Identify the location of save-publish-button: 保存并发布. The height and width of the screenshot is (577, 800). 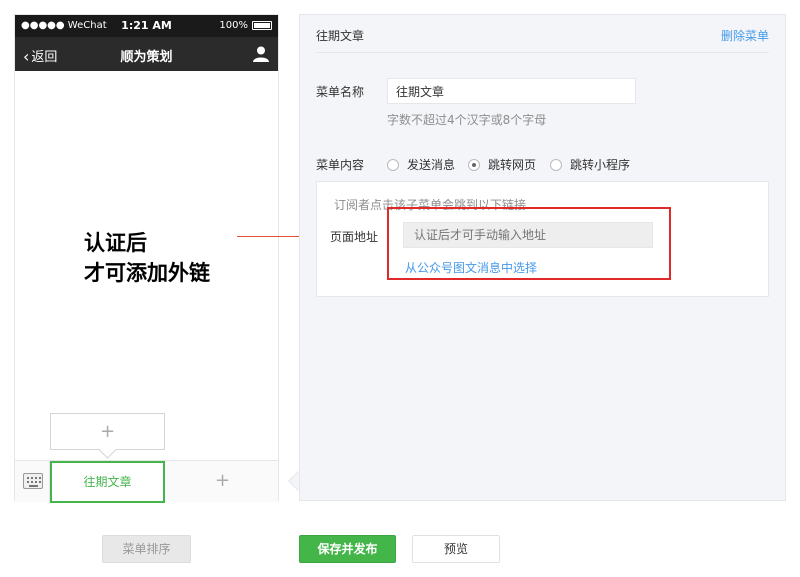
(347, 549).